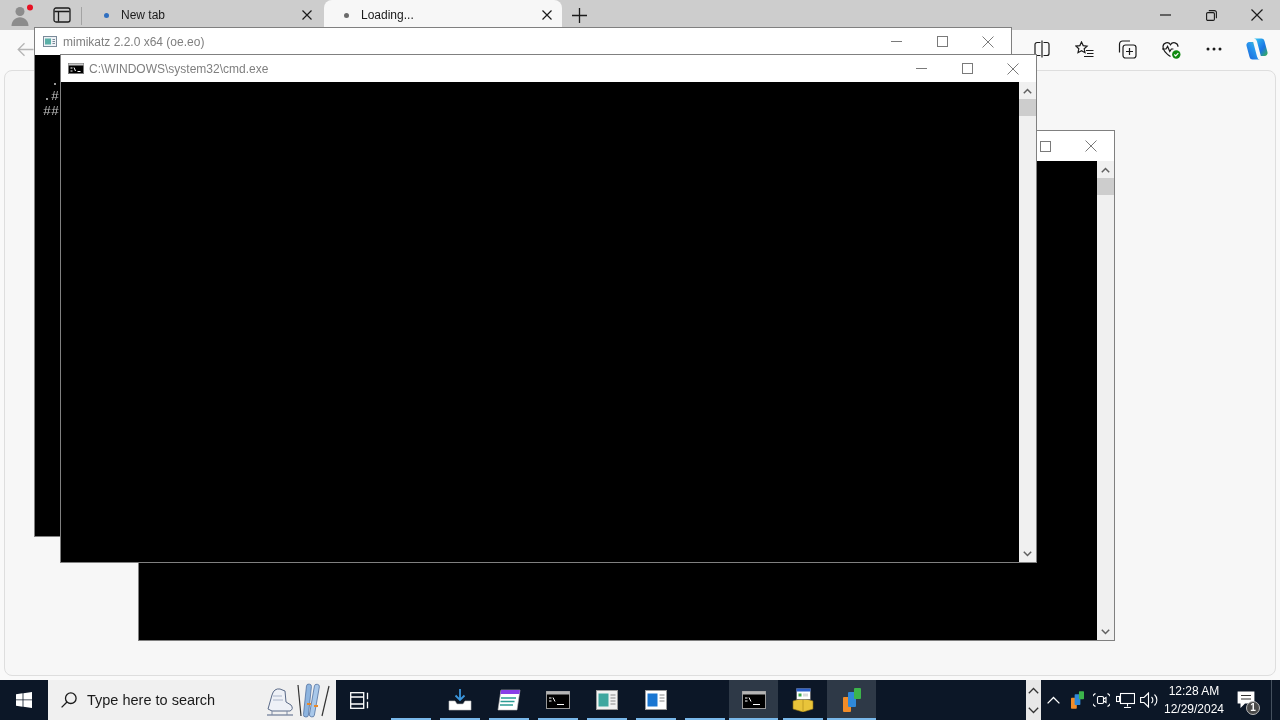 This screenshot has width=1280, height=720. Describe the element at coordinates (69, 700) in the screenshot. I see `search-icon` at that location.